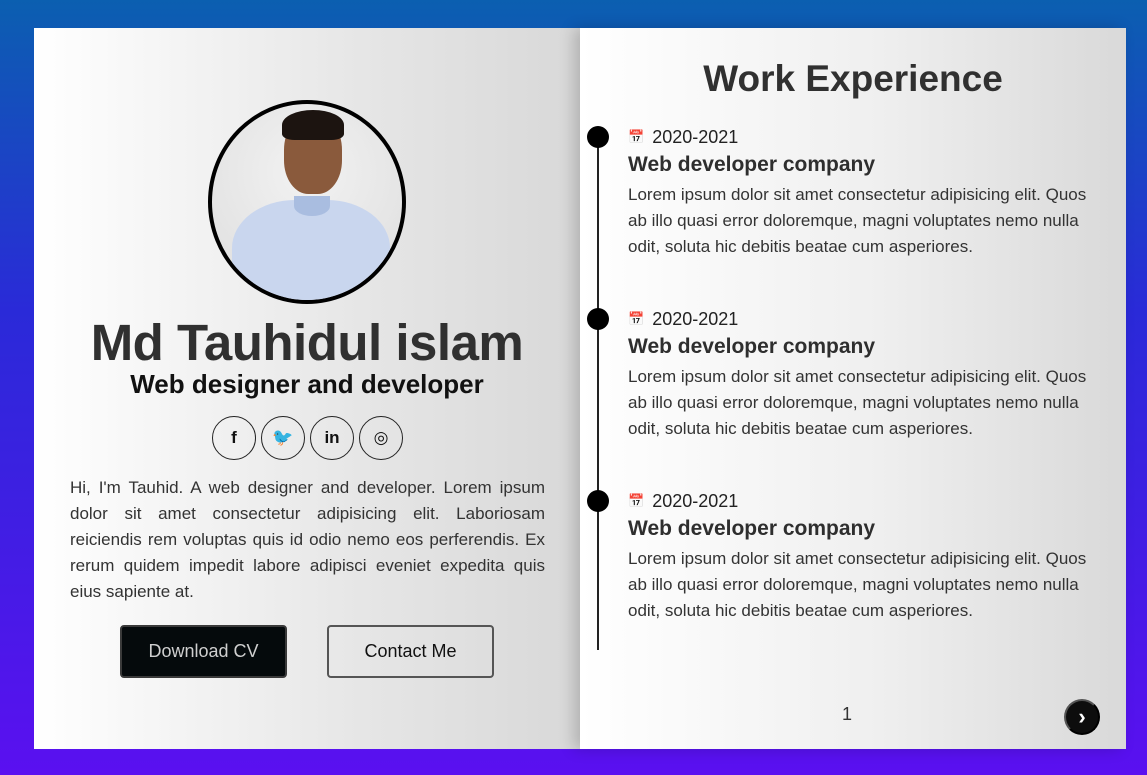  I want to click on avatar-hair, so click(313, 125).